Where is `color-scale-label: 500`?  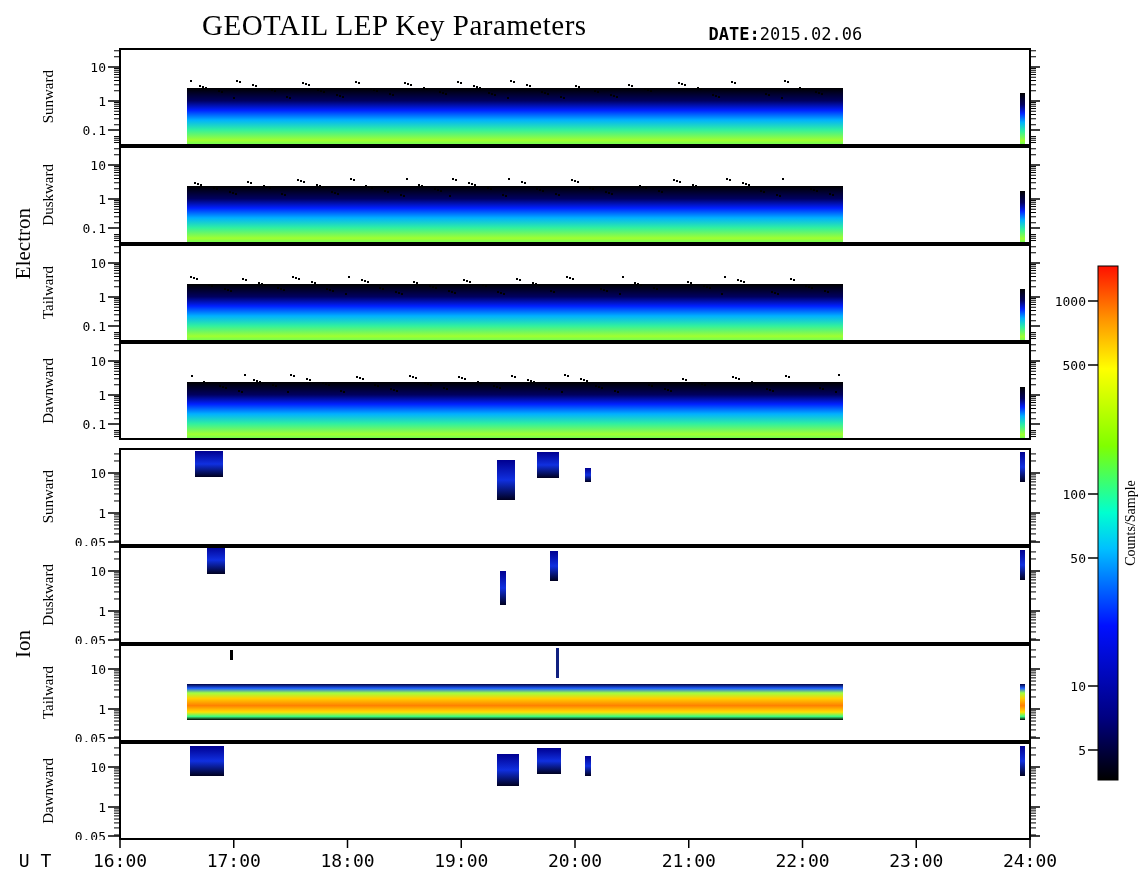 color-scale-label: 500 is located at coordinates (1074, 365).